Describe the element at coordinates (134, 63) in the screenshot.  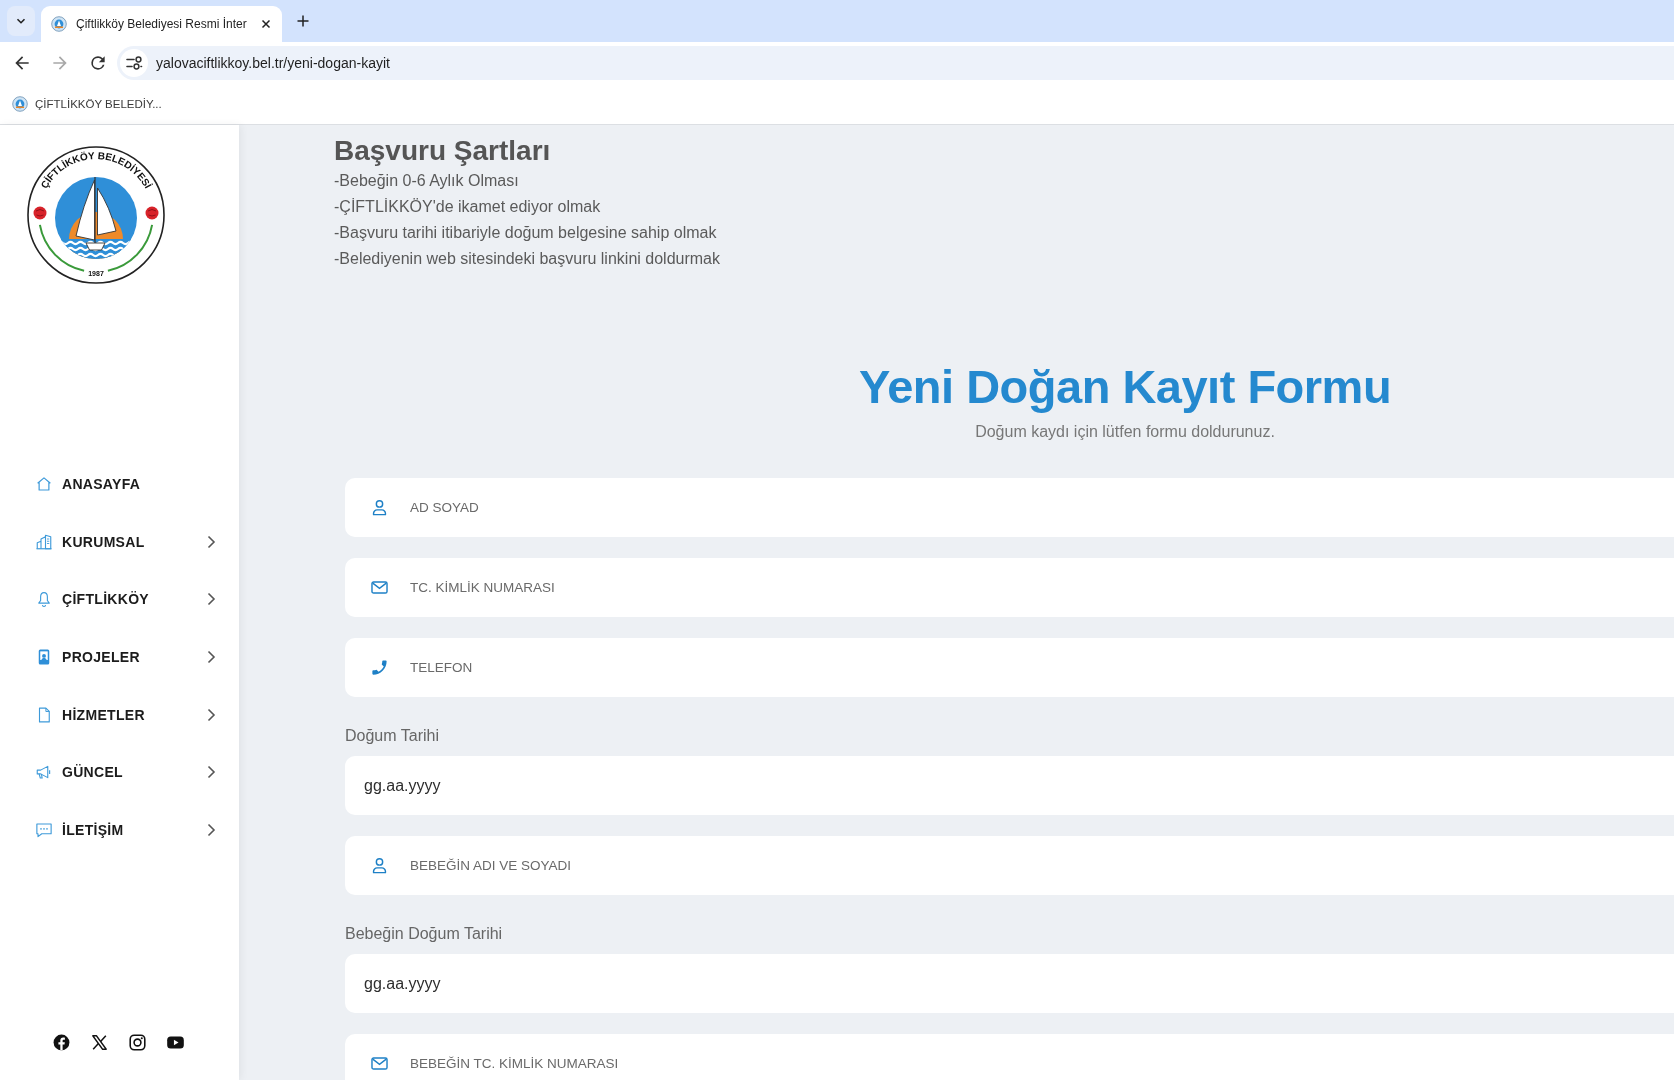
I see `tune-icon` at that location.